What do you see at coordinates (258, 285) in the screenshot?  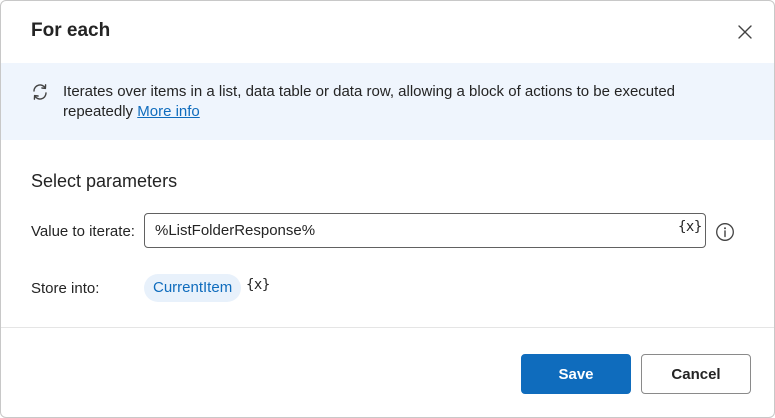 I see `store-variable-button: {x}` at bounding box center [258, 285].